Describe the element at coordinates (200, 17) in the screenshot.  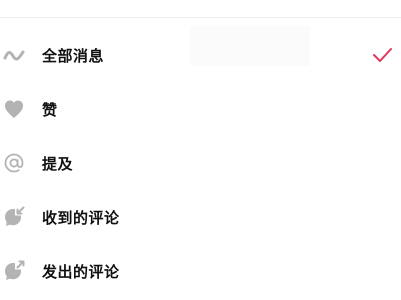
I see `top-divider` at that location.